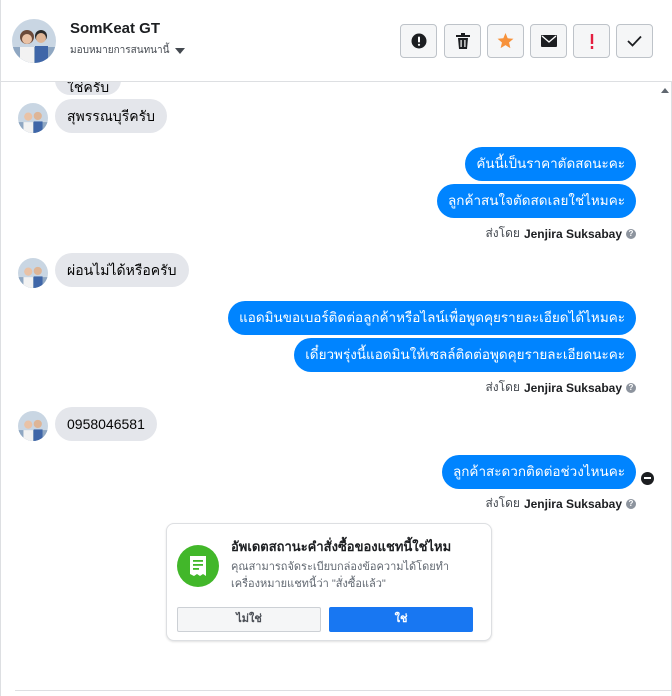  I want to click on mark-done-button, so click(634, 41).